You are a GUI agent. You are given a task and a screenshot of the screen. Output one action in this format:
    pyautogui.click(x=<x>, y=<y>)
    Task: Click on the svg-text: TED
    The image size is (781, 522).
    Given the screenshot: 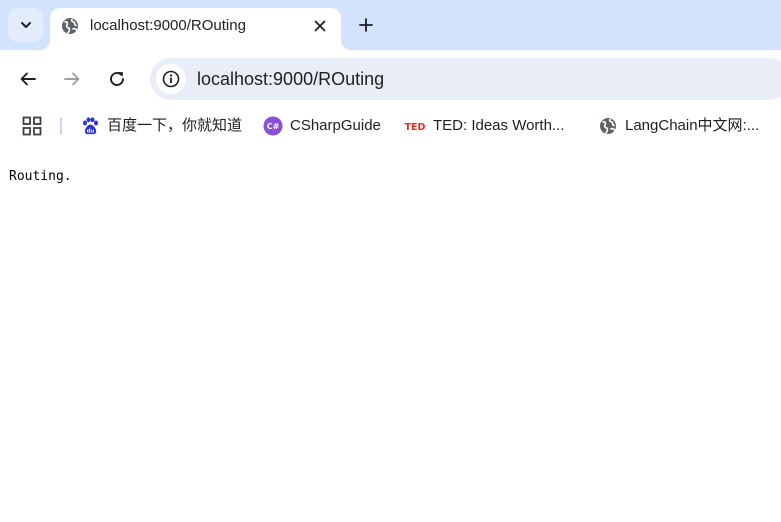 What is the action you would take?
    pyautogui.click(x=415, y=127)
    